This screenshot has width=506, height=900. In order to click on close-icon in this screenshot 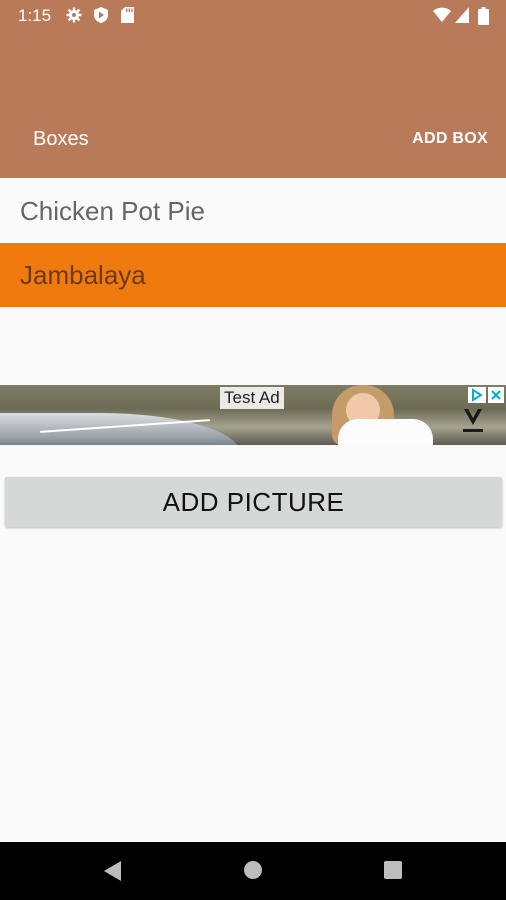, I will do `click(496, 395)`.